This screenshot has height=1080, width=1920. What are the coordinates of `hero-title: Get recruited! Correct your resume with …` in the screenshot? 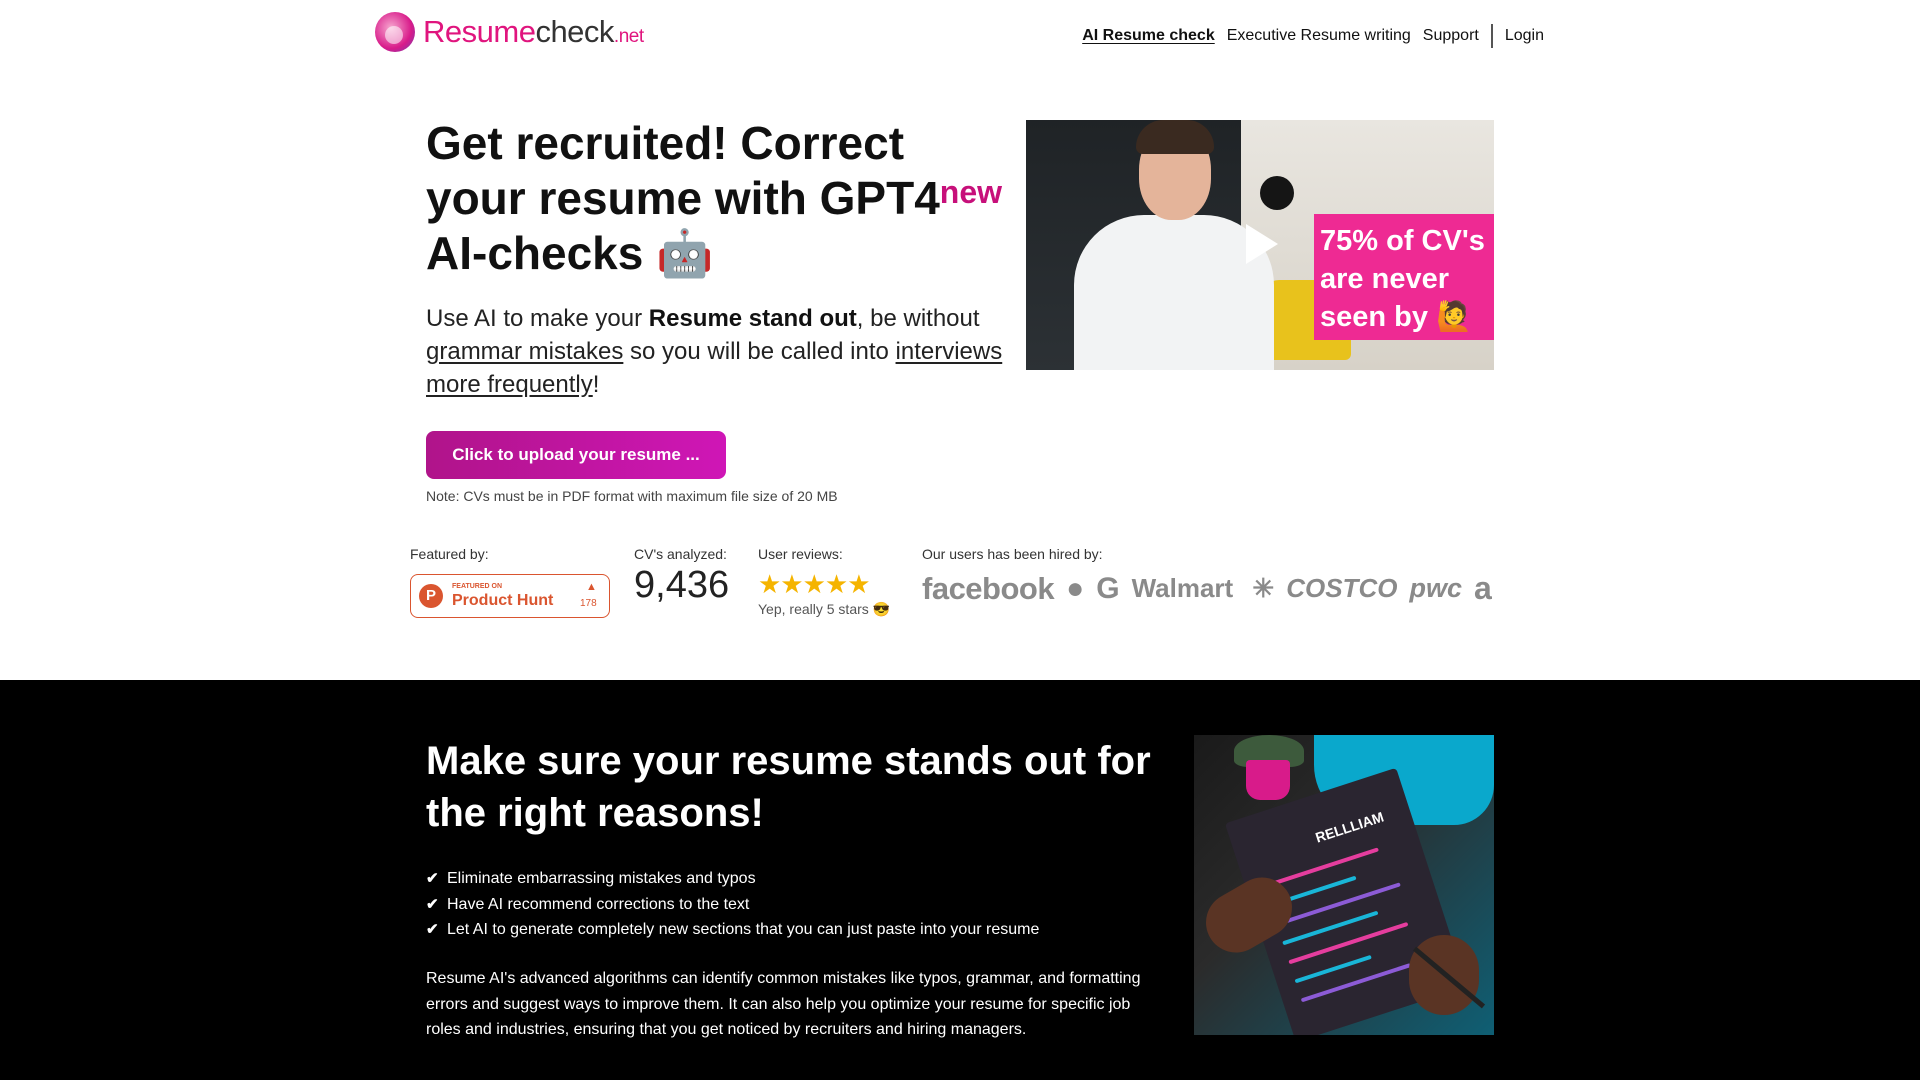 It's located at (714, 198).